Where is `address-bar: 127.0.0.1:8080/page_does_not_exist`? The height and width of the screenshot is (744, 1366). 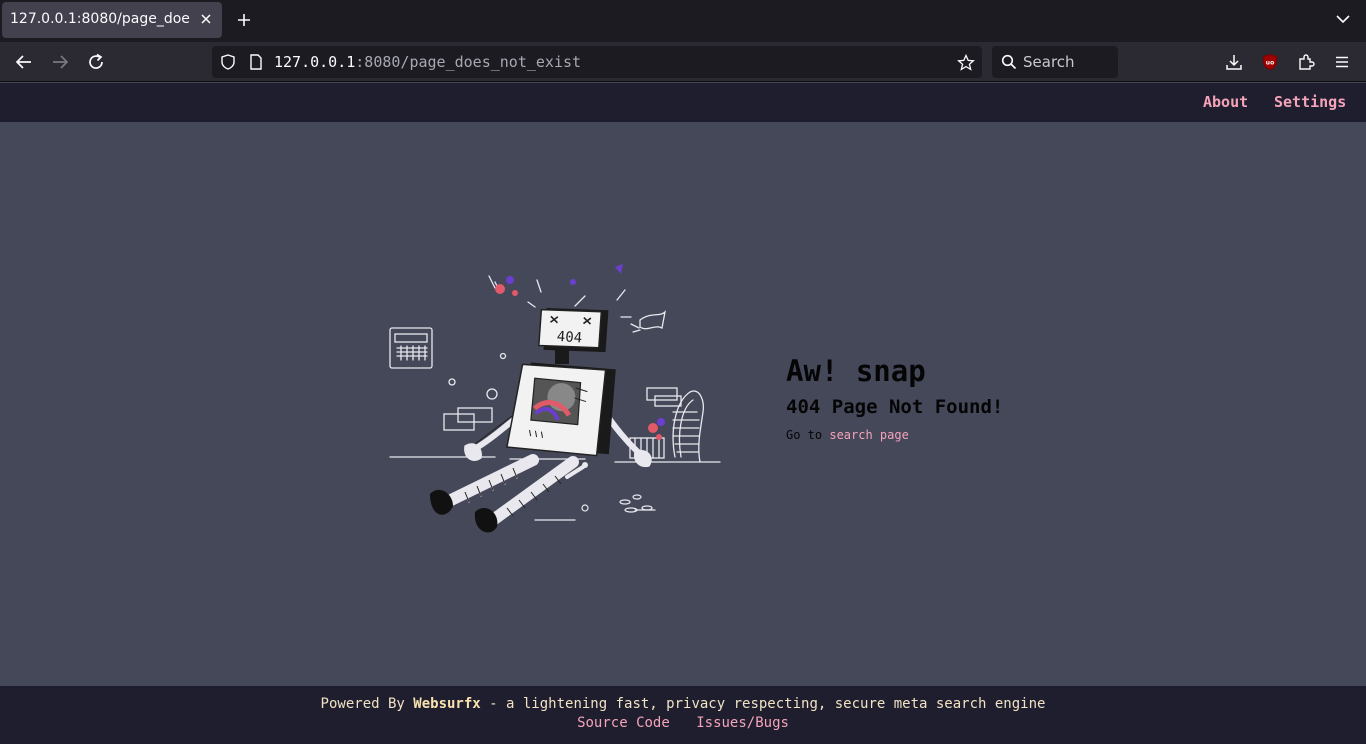 address-bar: 127.0.0.1:8080/page_does_not_exist is located at coordinates (597, 62).